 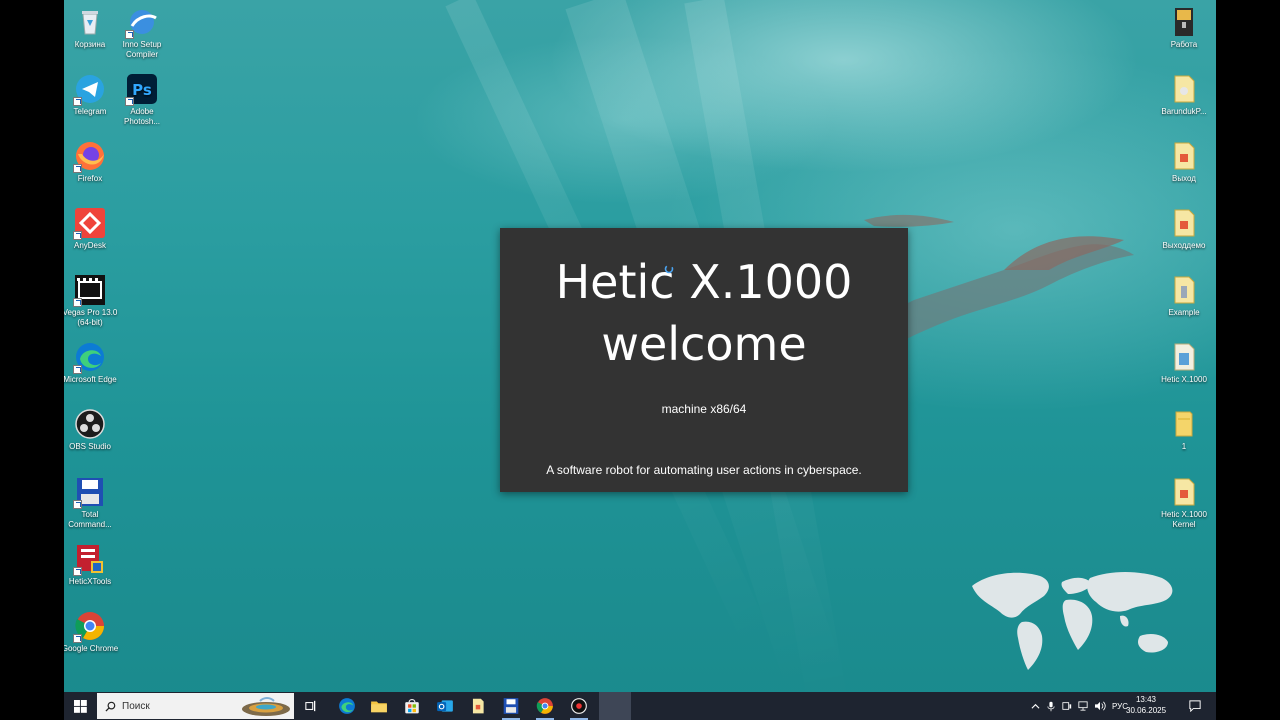 I want to click on total-commander-icon, so click(x=89, y=492).